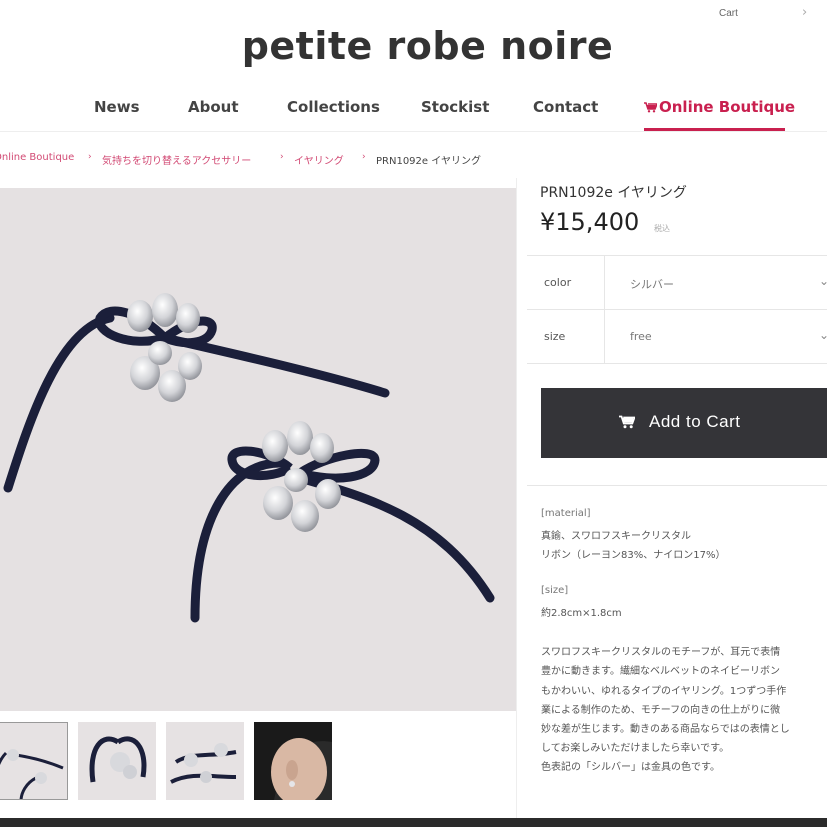 The image size is (827, 827). Describe the element at coordinates (565, 107) in the screenshot. I see `nav-contact: Contact` at that location.